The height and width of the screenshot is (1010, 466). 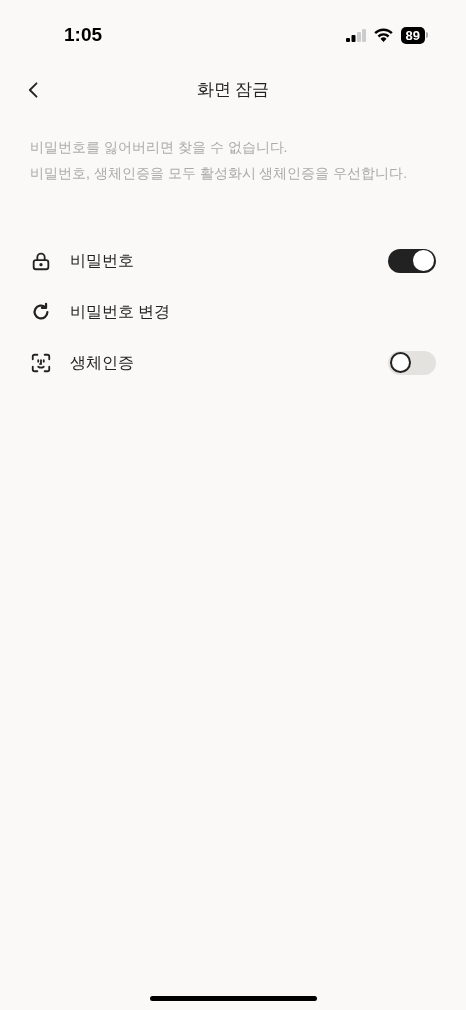 What do you see at coordinates (121, 311) in the screenshot?
I see `setting-label: 비밀번호 변경` at bounding box center [121, 311].